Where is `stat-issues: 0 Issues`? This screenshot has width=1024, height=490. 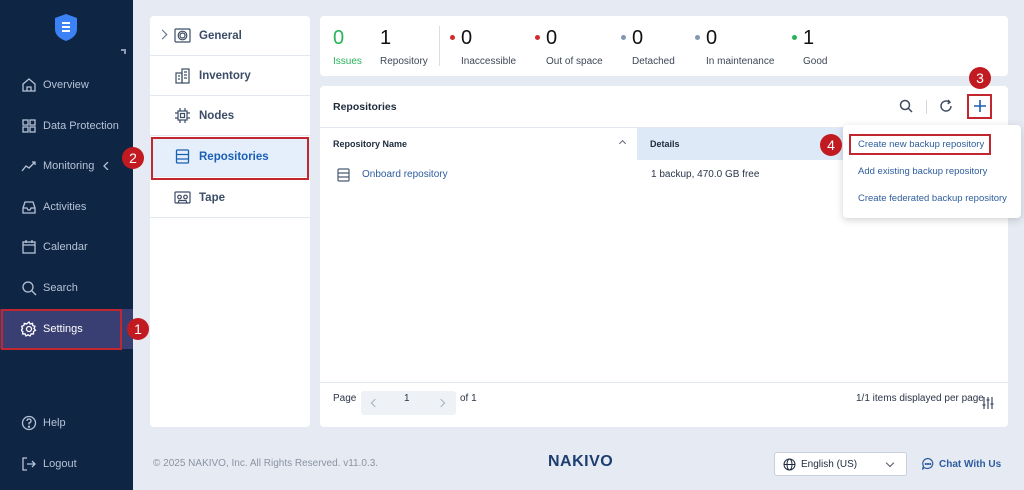
stat-issues: 0 Issues is located at coordinates (347, 46).